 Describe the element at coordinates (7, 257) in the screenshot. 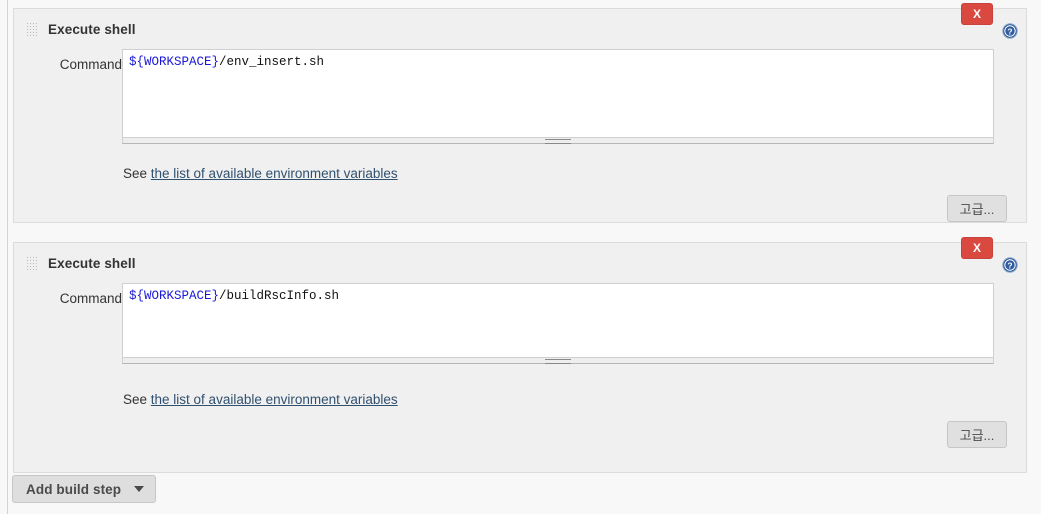

I see `build-steps-left-rail` at that location.